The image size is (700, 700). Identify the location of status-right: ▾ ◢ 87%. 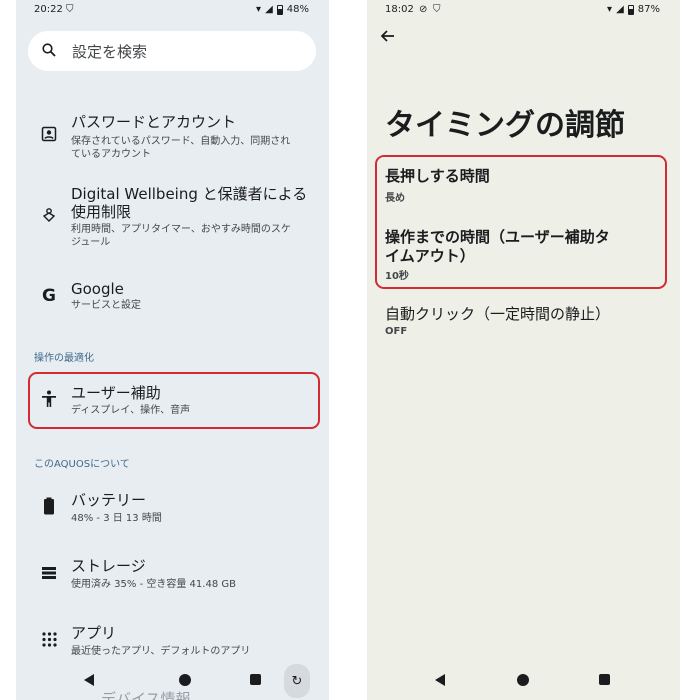
(633, 9).